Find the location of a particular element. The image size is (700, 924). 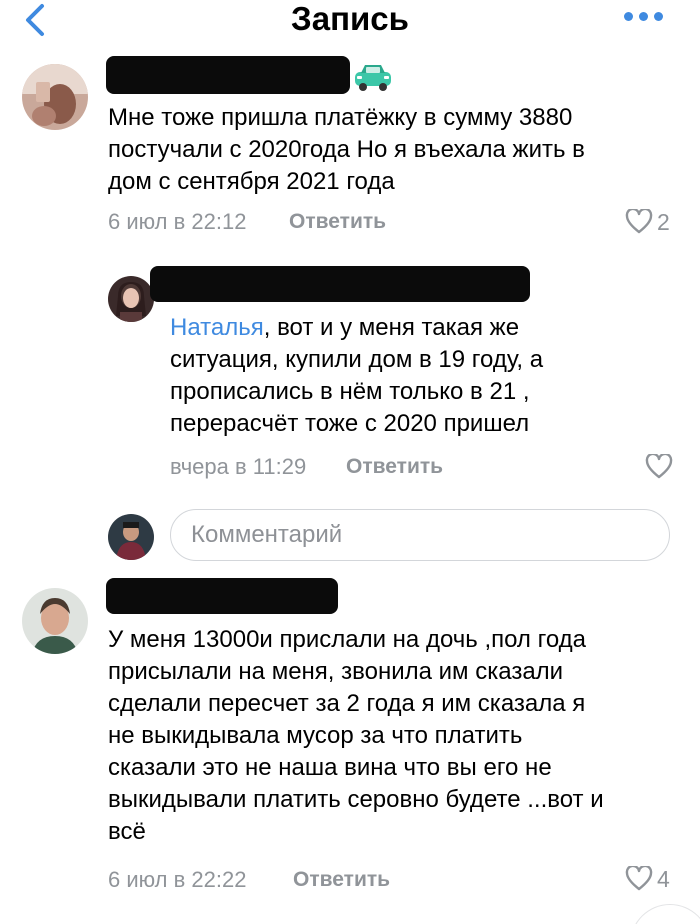

top-navigation-bar: Запись is located at coordinates (350, 21).